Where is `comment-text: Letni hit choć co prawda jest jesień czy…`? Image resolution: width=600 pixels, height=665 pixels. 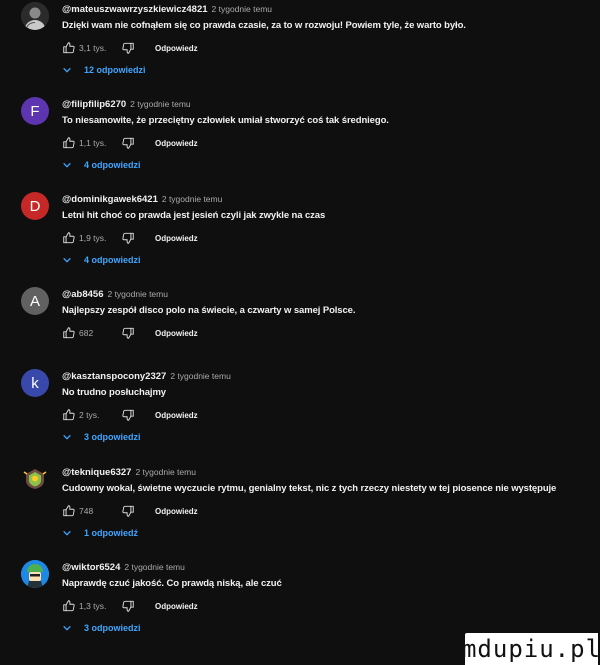
comment-text: Letni hit choć co prawda jest jesień czy… is located at coordinates (194, 215).